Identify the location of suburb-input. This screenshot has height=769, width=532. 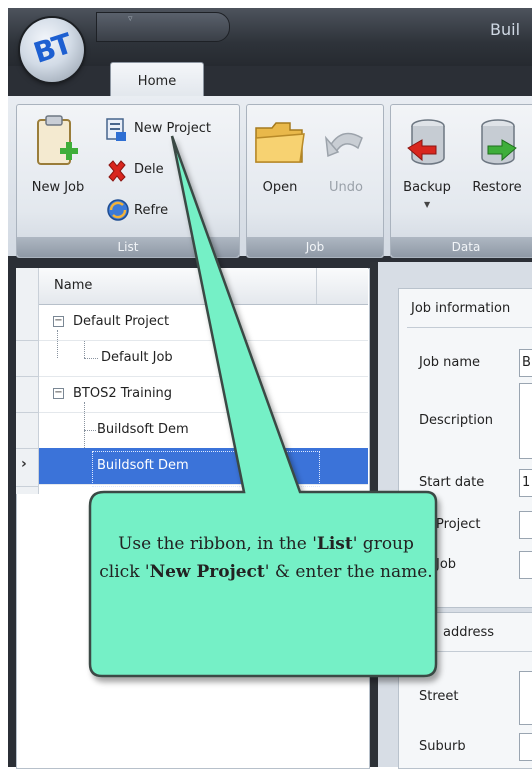
(525, 747).